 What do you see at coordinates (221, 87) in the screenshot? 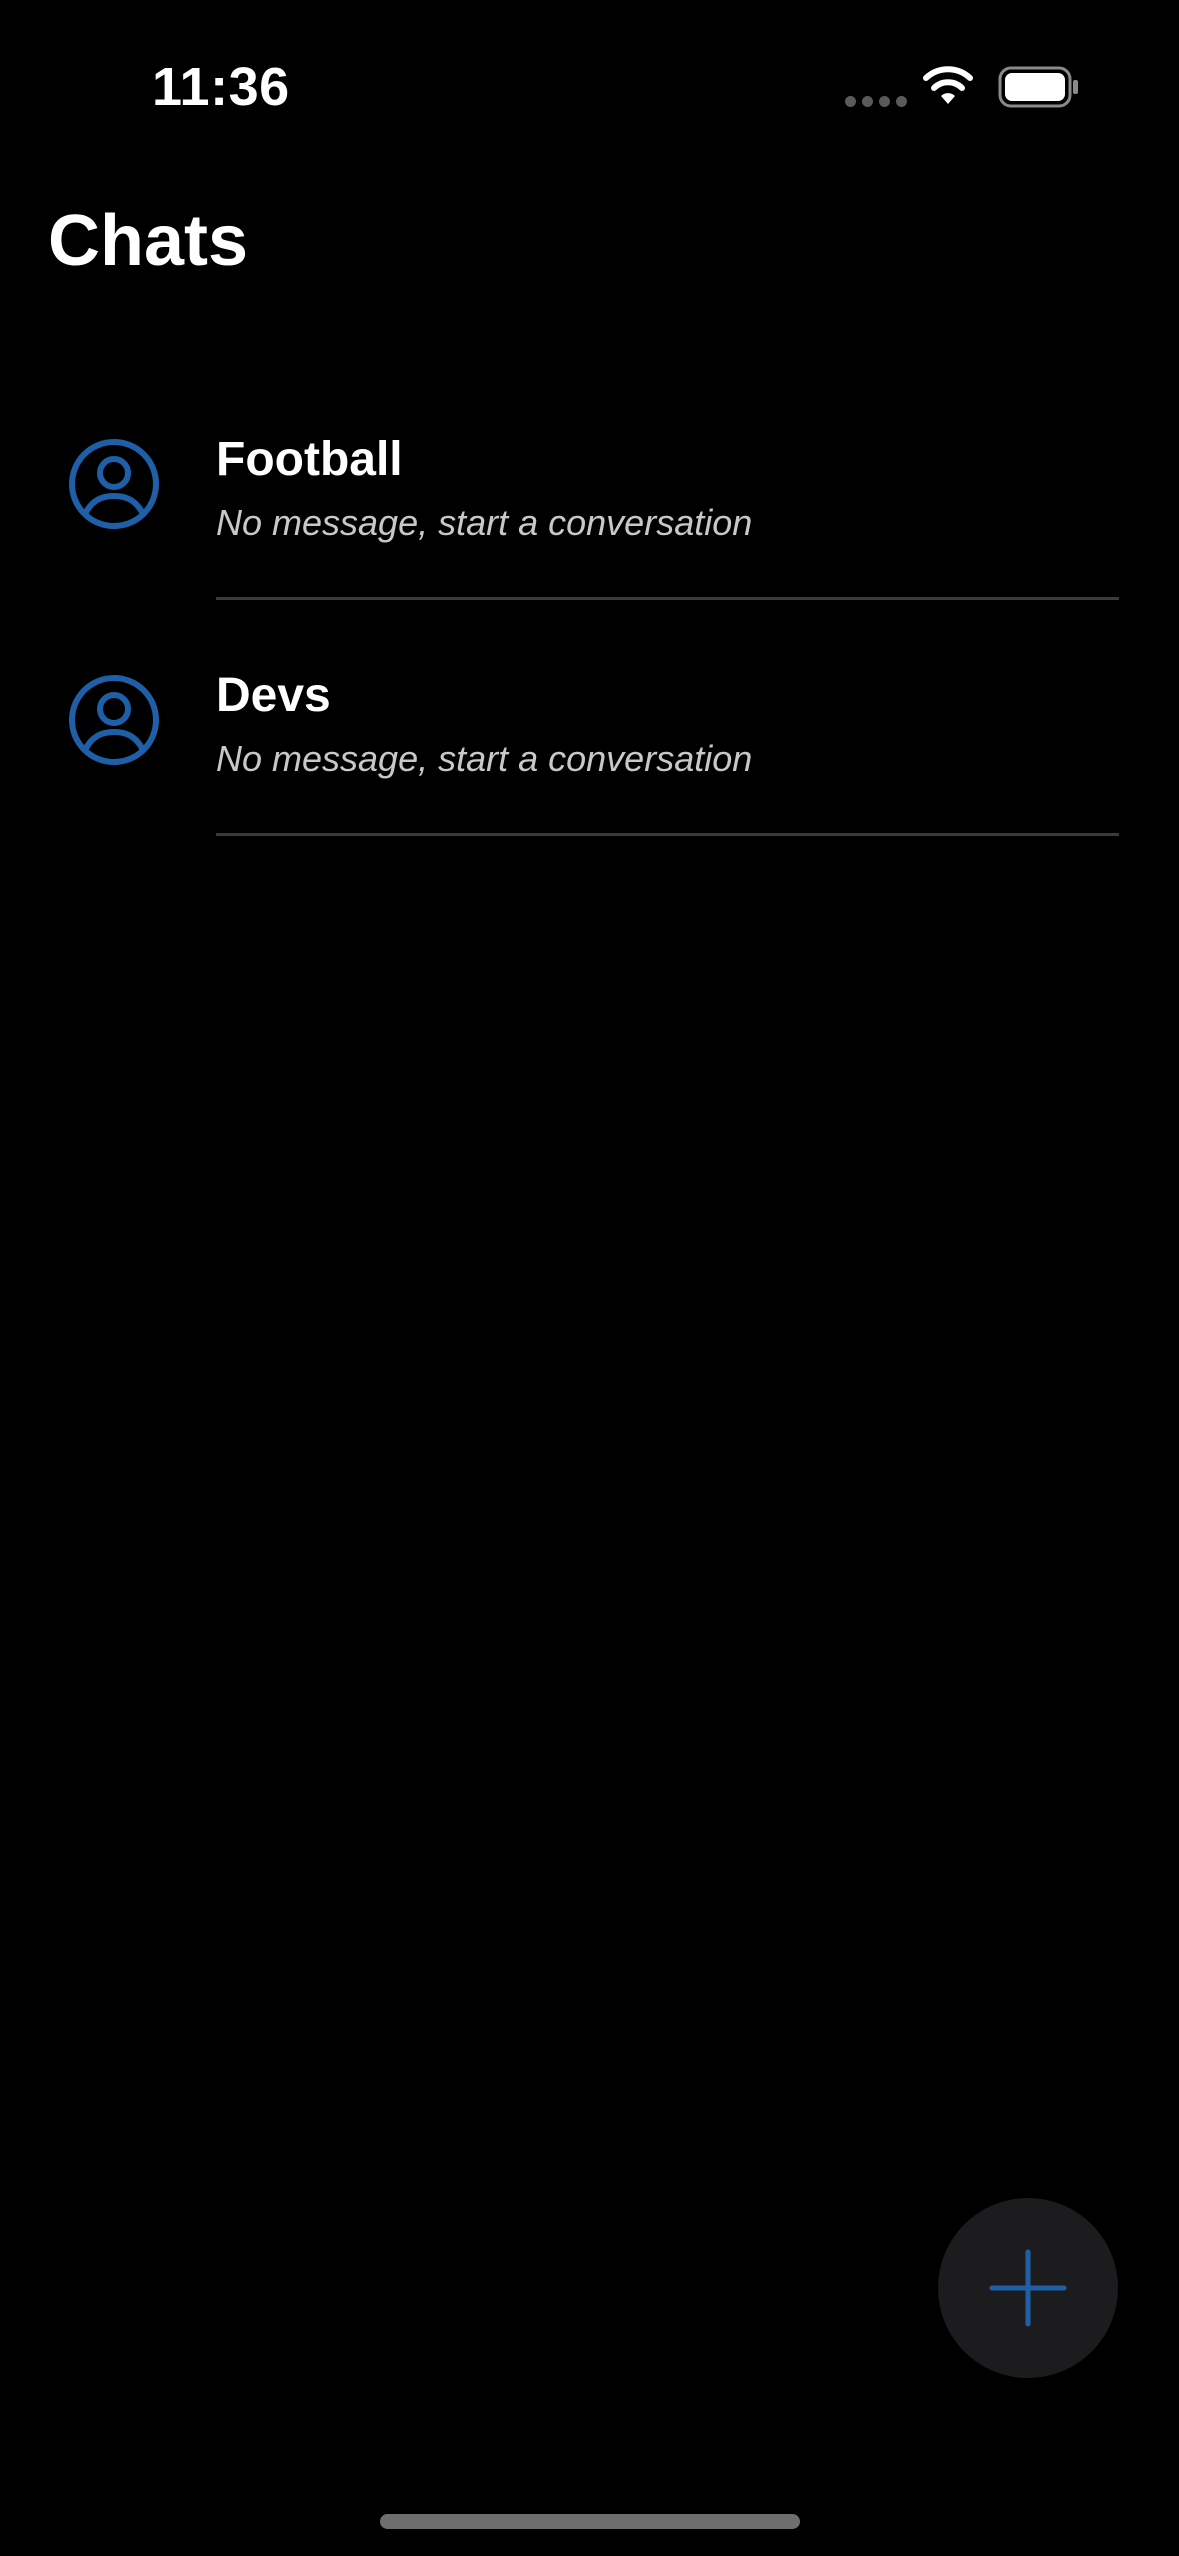
I see `status-time: 11:36` at bounding box center [221, 87].